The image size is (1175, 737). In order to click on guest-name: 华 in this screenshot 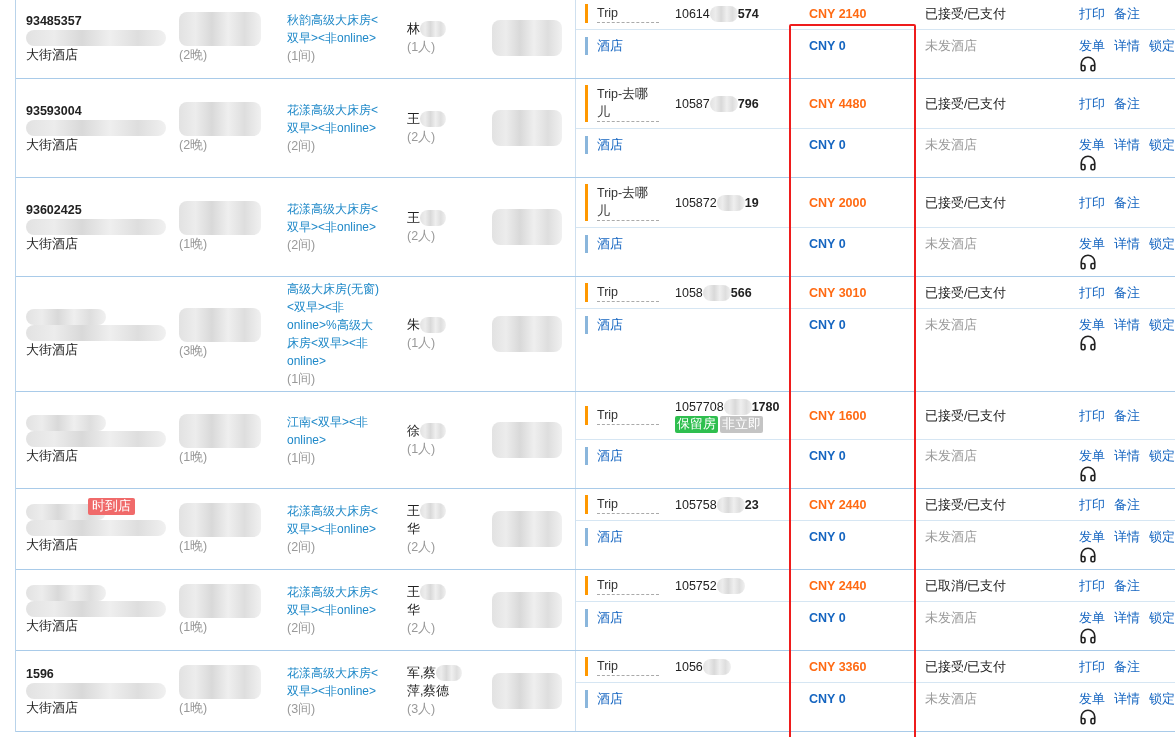, I will do `click(414, 529)`.